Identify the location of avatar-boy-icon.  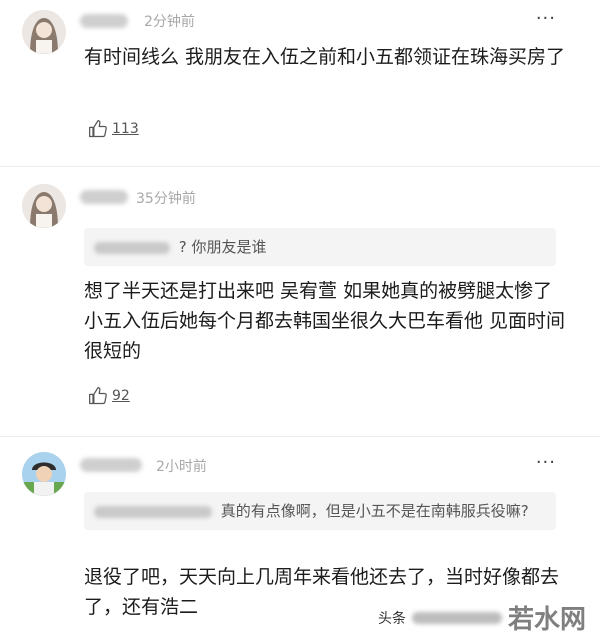
(44, 474).